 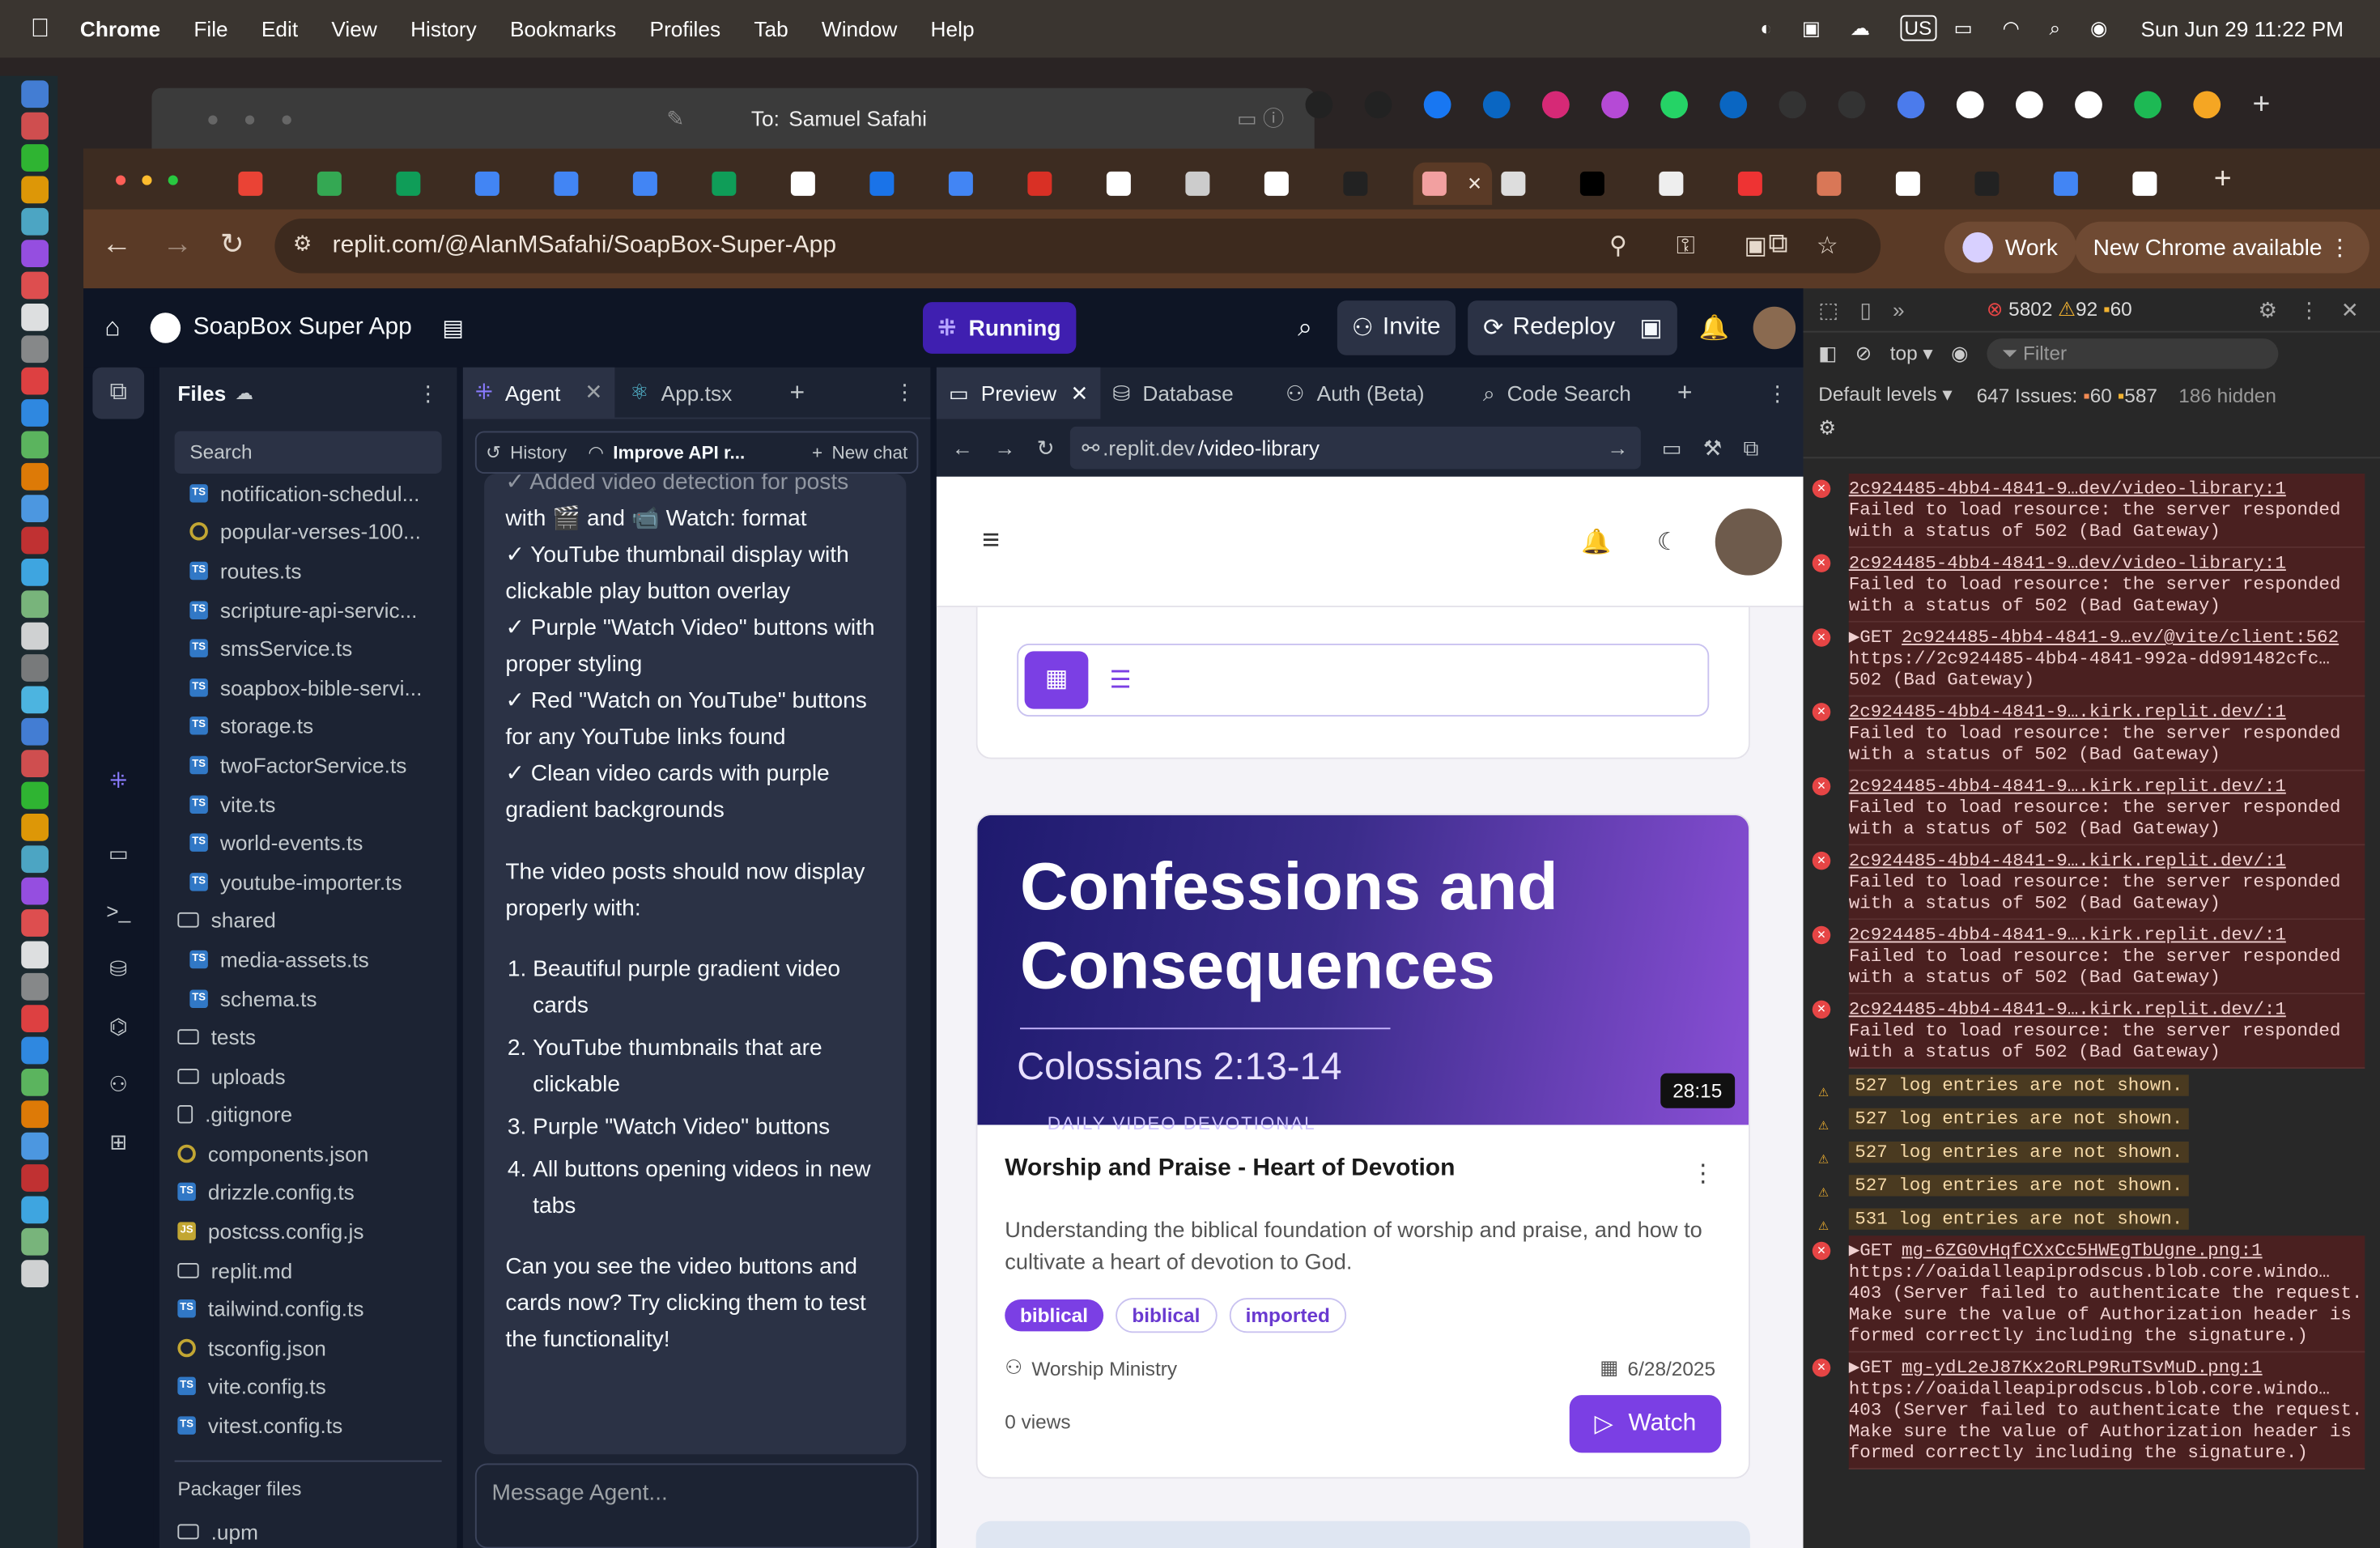 I want to click on clear-console-icon: ⊘, so click(x=1863, y=353).